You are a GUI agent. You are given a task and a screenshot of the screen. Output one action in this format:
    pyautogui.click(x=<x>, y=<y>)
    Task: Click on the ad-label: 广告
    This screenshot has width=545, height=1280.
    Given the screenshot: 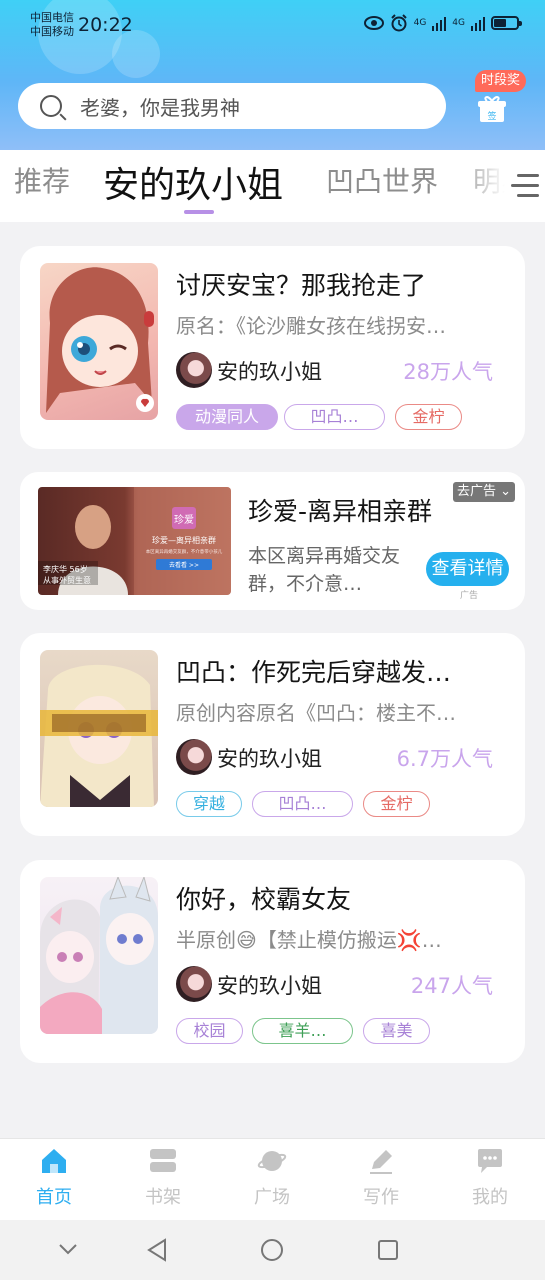 What is the action you would take?
    pyautogui.click(x=469, y=596)
    